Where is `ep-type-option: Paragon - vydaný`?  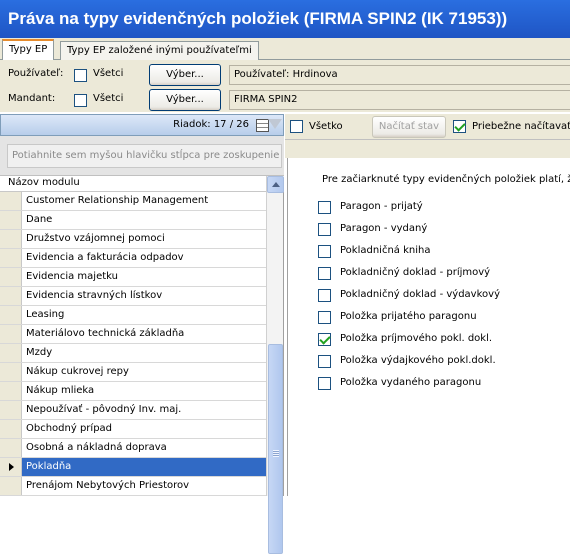 ep-type-option: Paragon - vydaný is located at coordinates (443, 230).